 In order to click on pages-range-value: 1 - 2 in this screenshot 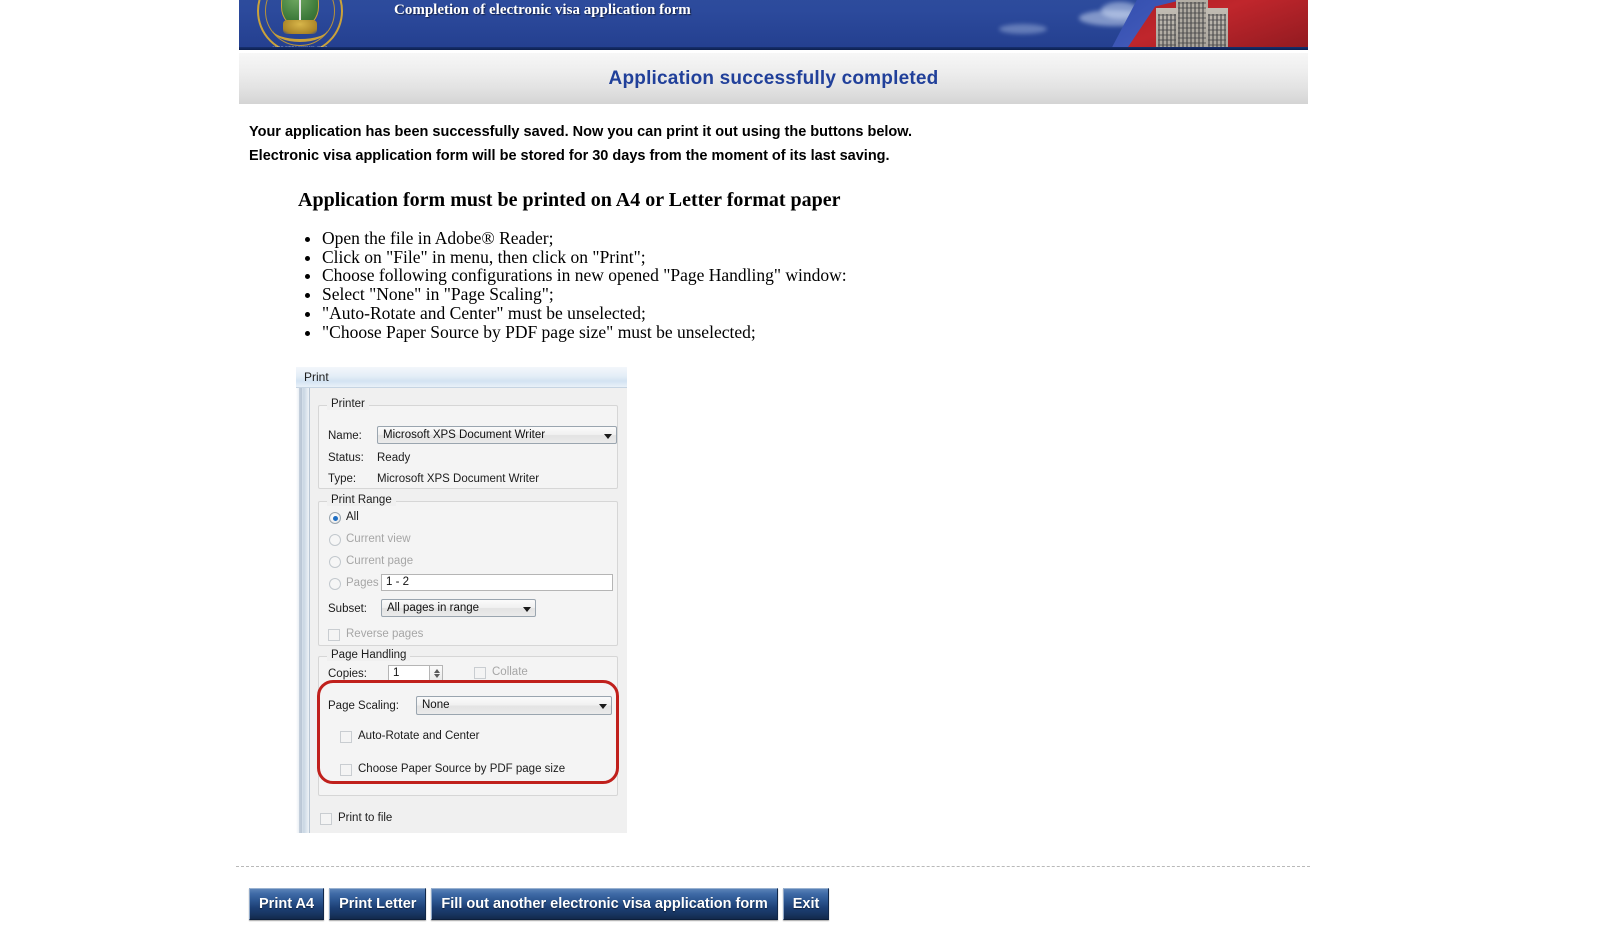, I will do `click(398, 582)`.